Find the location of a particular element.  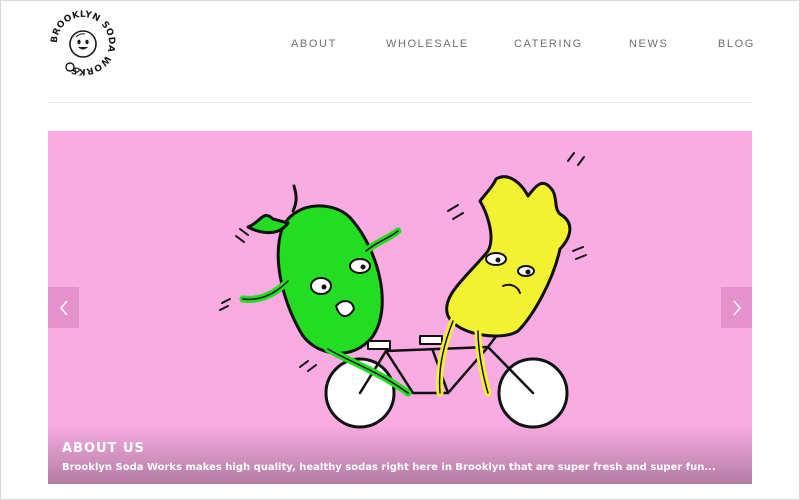

slide-caption-title: ABOUT US is located at coordinates (103, 448).